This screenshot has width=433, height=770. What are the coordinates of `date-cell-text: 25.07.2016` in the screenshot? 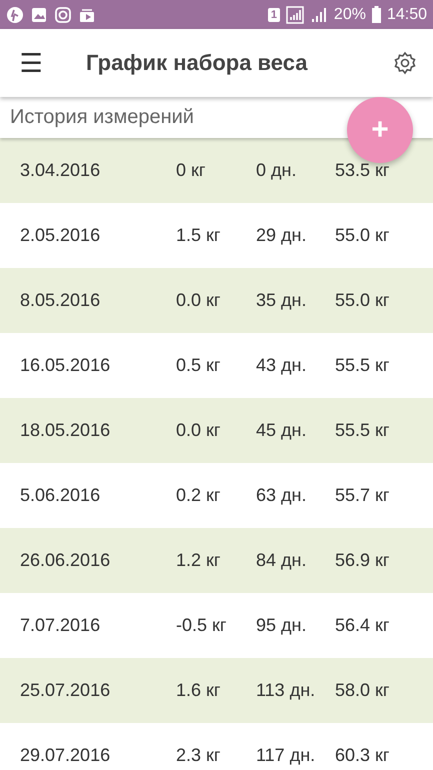 It's located at (66, 690).